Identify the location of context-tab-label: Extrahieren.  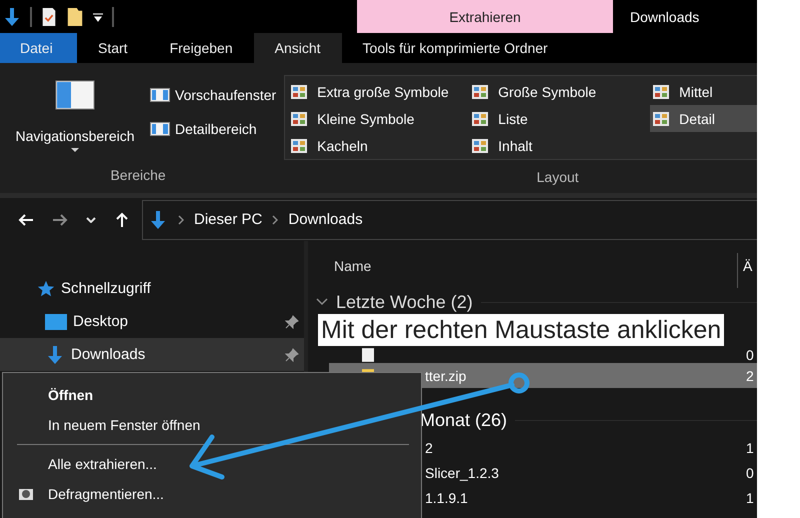
(485, 16).